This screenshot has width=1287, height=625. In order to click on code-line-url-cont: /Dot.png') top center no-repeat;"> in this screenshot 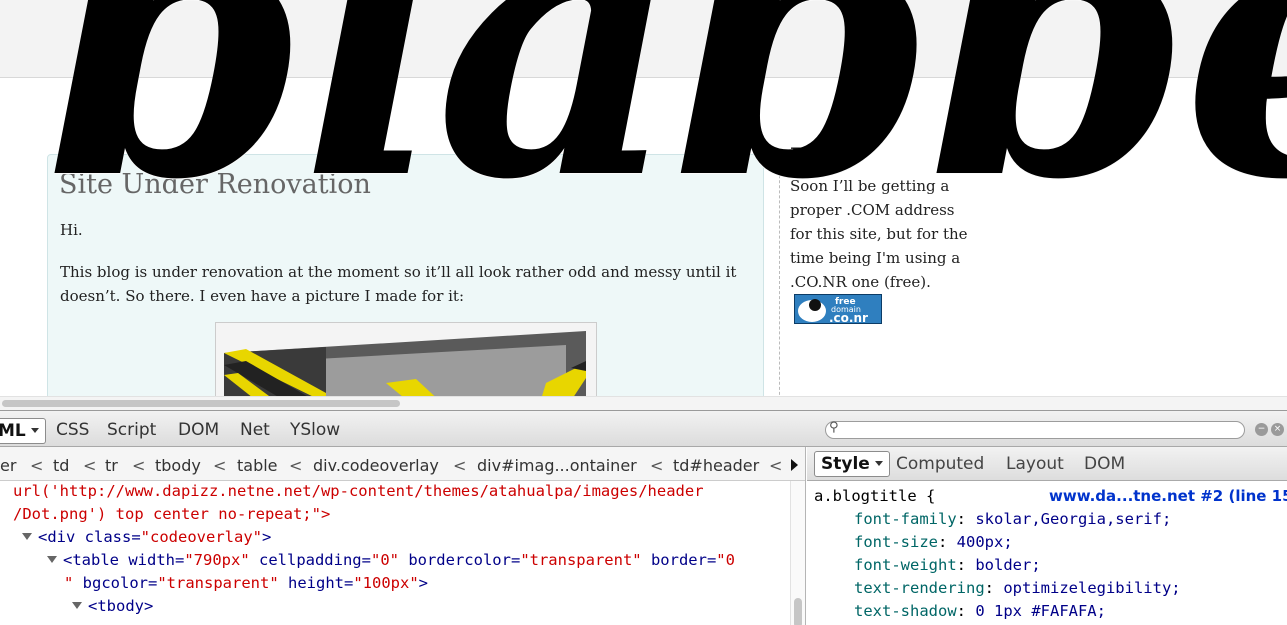, I will do `click(172, 514)`.